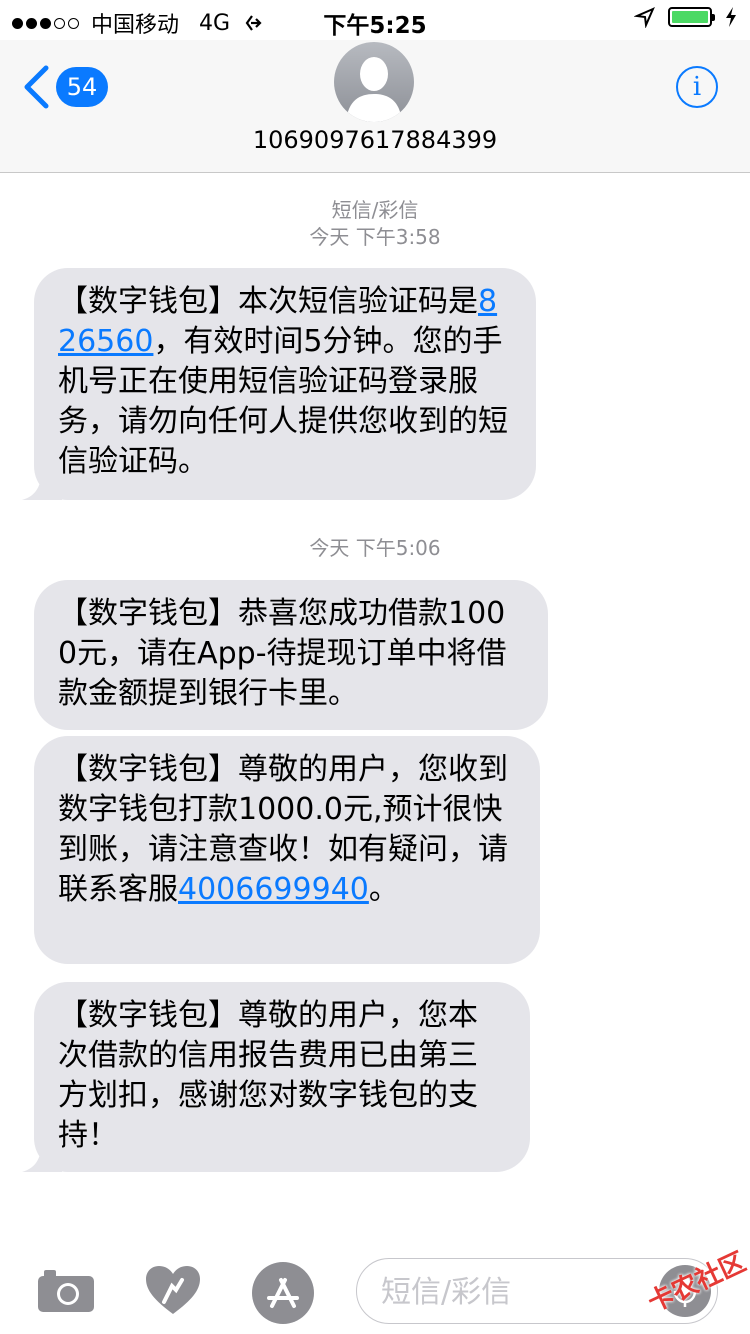  I want to click on battery-level, so click(690, 17).